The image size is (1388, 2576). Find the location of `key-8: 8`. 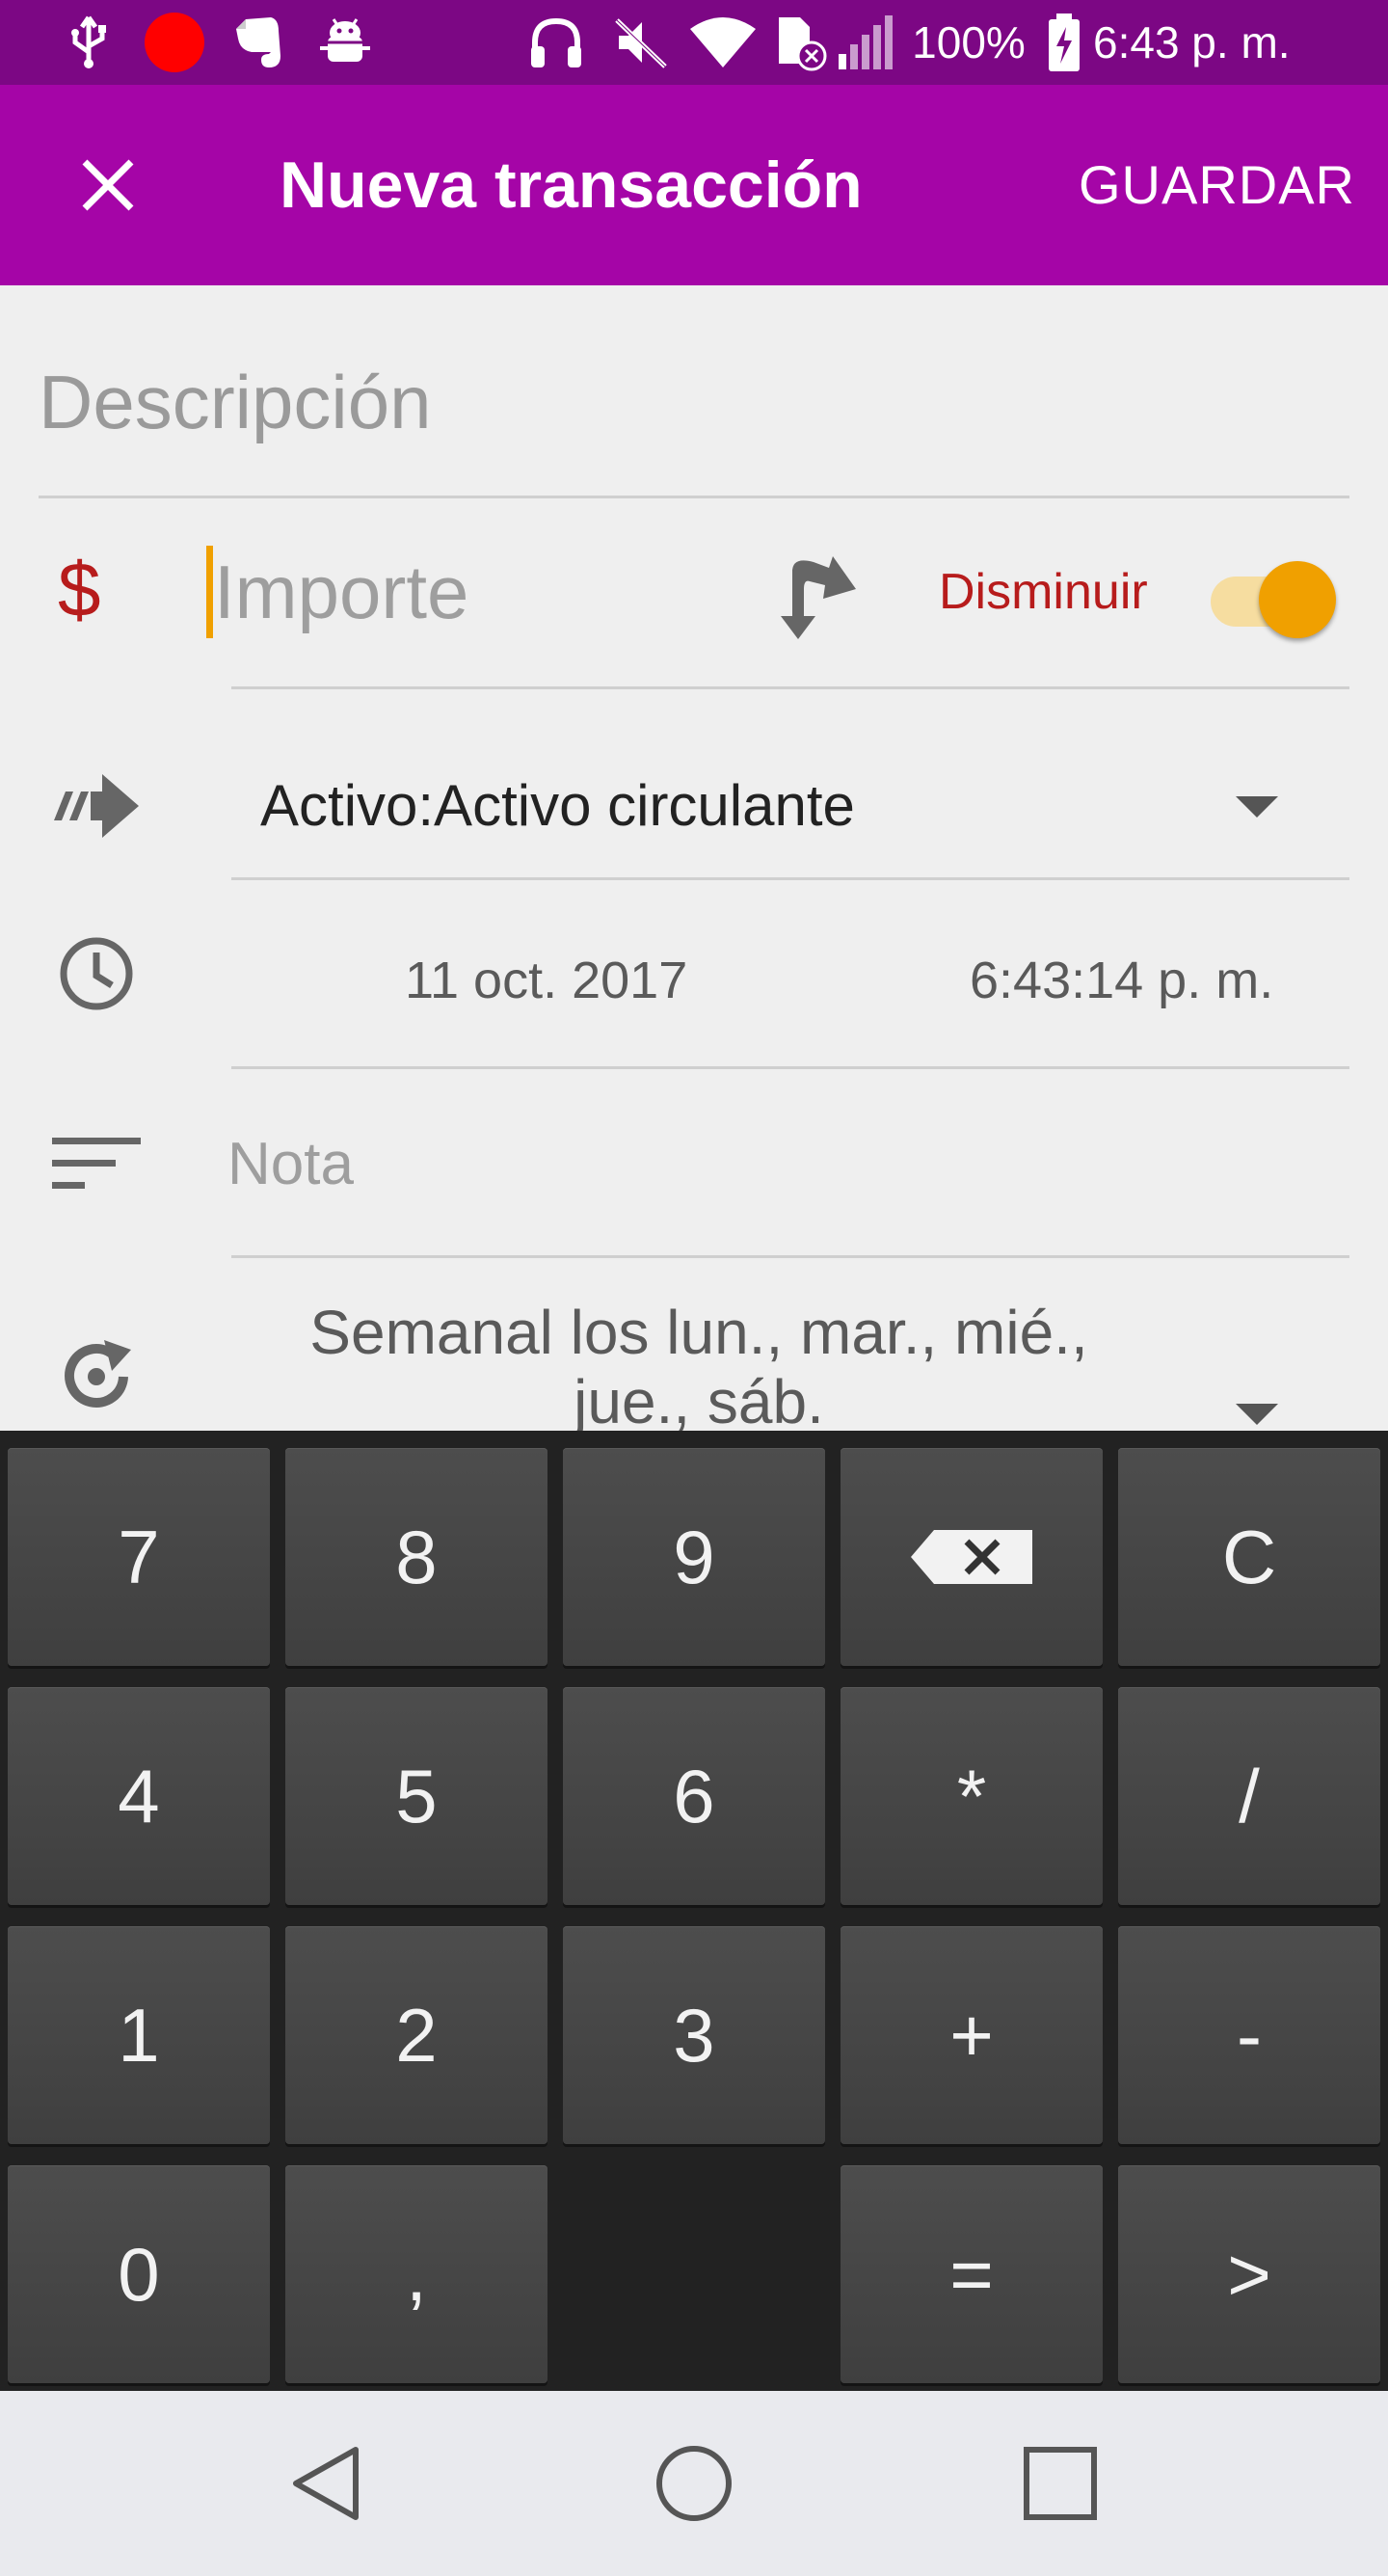

key-8: 8 is located at coordinates (416, 1557).